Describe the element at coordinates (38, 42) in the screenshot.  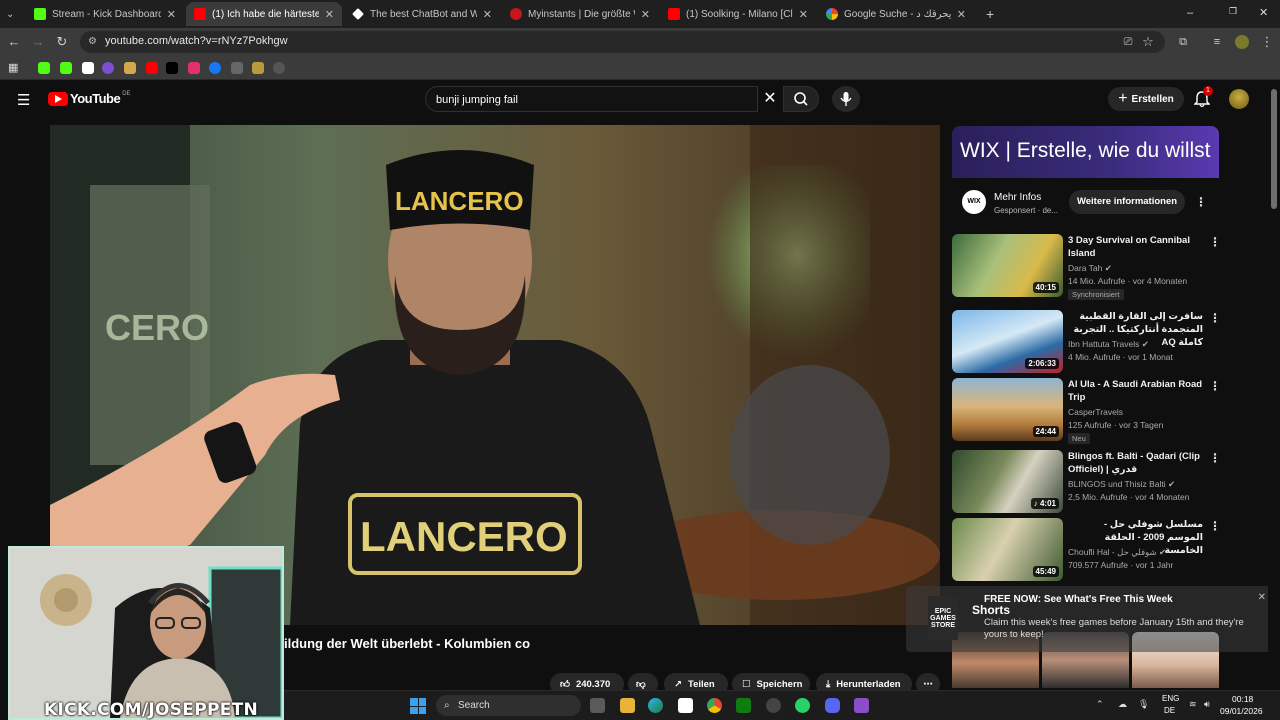
I see `forward-arrow-icon: →` at that location.